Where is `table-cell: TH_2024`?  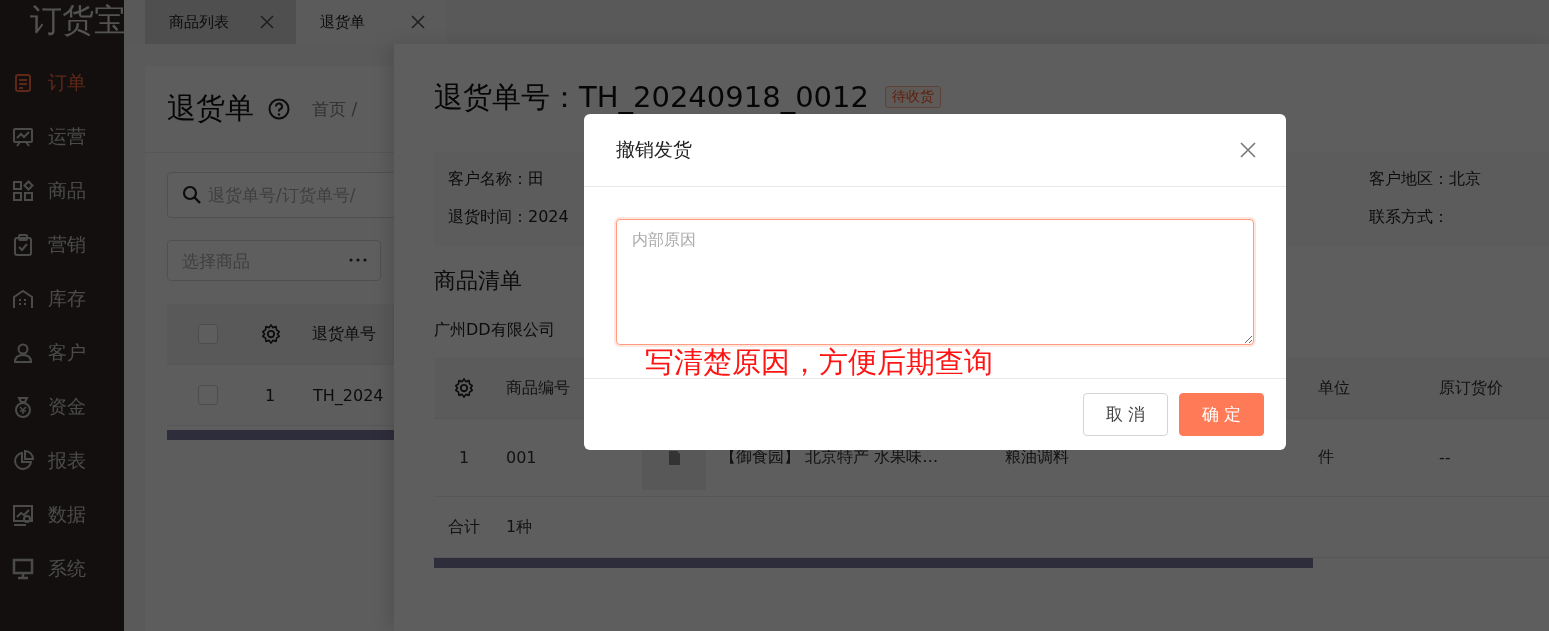
table-cell: TH_2024 is located at coordinates (348, 395).